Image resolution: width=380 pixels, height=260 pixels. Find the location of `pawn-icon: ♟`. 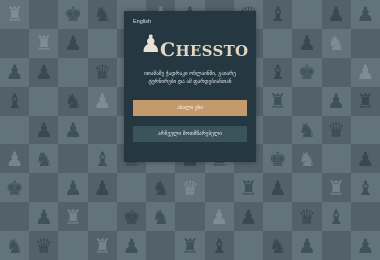

pawn-icon: ♟ is located at coordinates (151, 44).